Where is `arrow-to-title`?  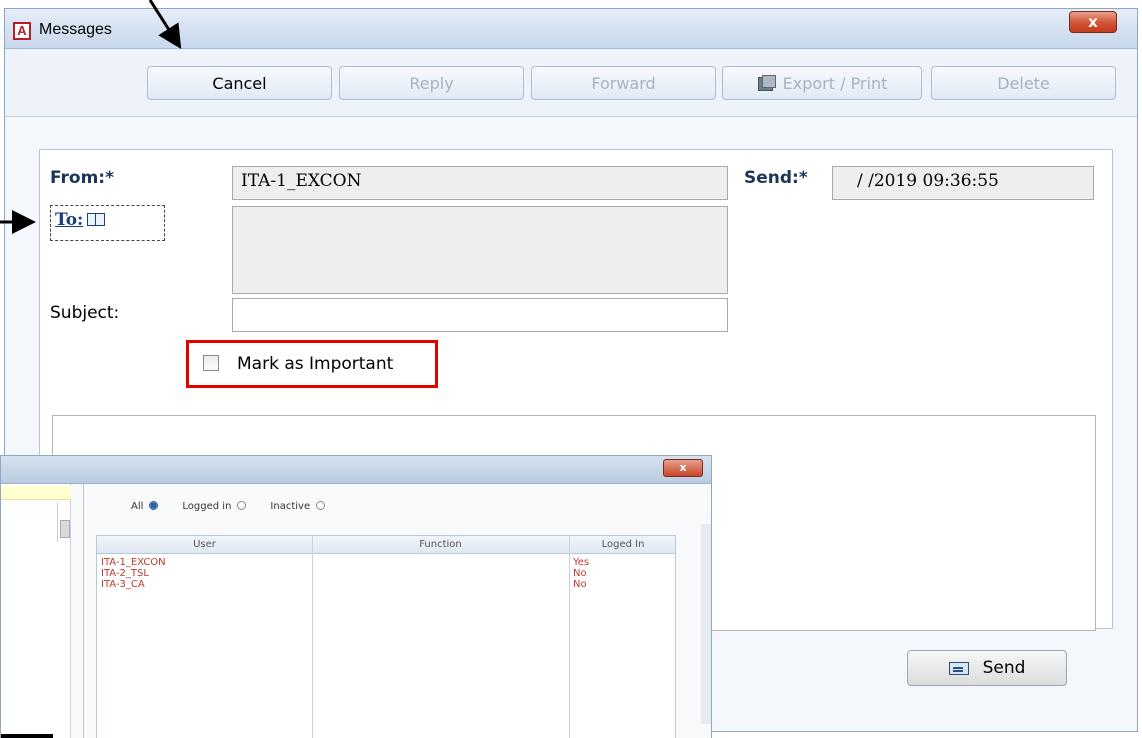
arrow-to-title is located at coordinates (165, 25).